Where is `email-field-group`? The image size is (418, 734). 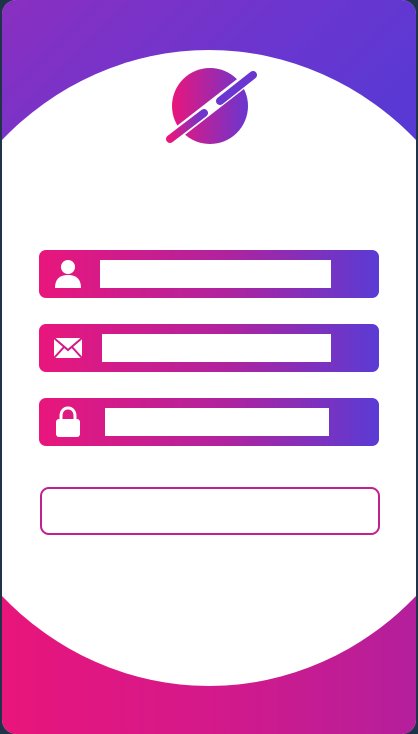
email-field-group is located at coordinates (209, 348).